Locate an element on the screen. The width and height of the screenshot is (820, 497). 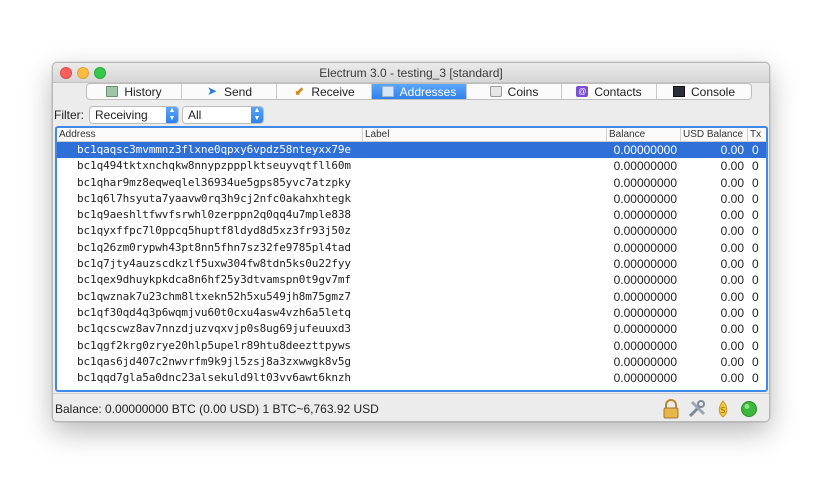
tab-console: Console is located at coordinates (704, 91).